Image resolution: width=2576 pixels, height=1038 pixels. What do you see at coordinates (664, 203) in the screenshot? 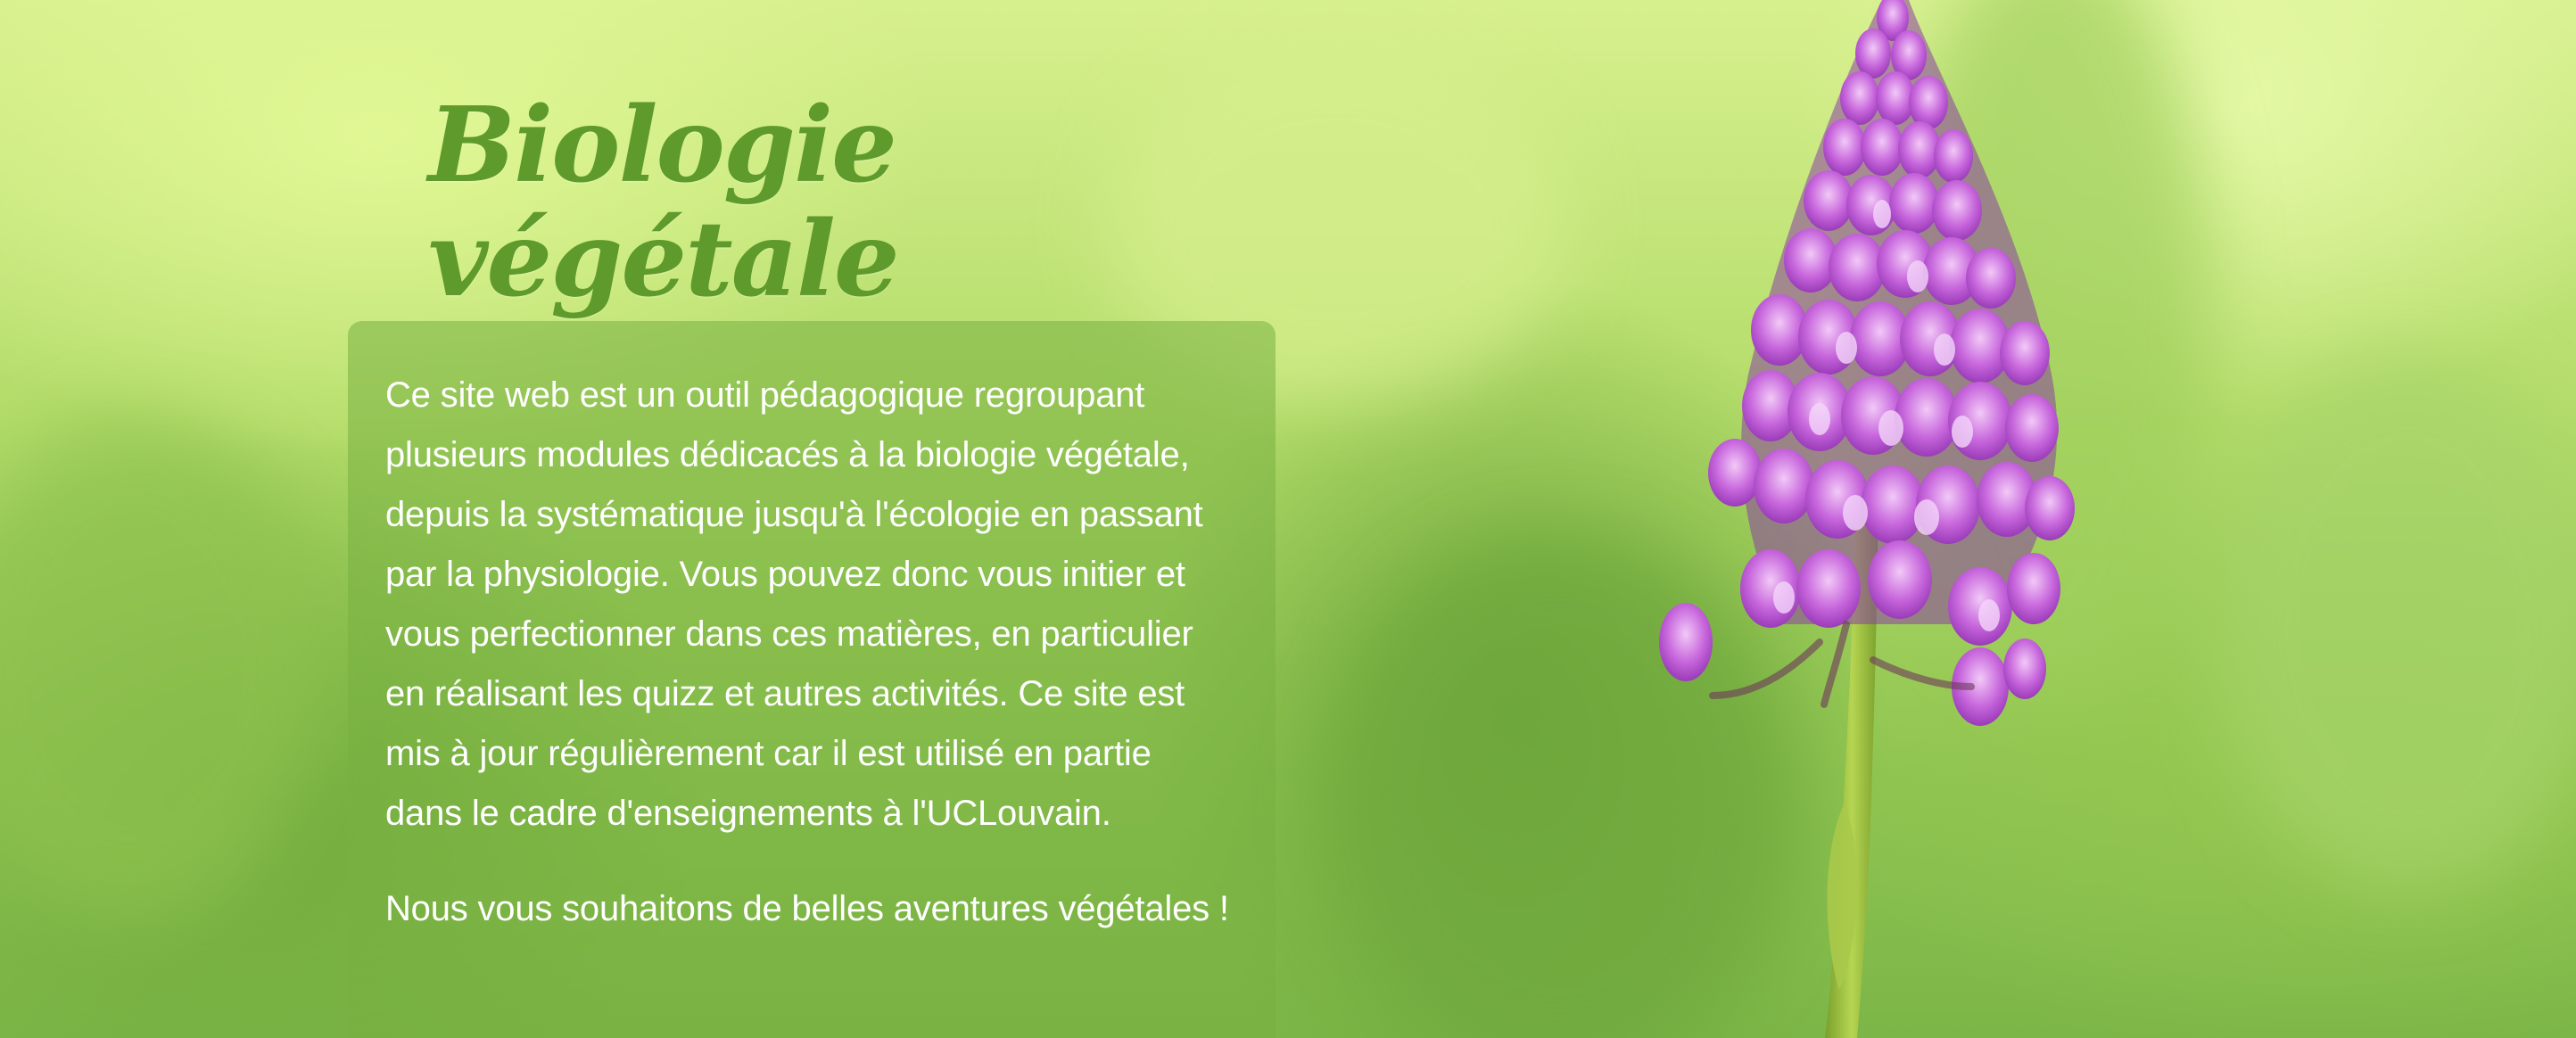
I see `page-title: Biologie végétale` at bounding box center [664, 203].